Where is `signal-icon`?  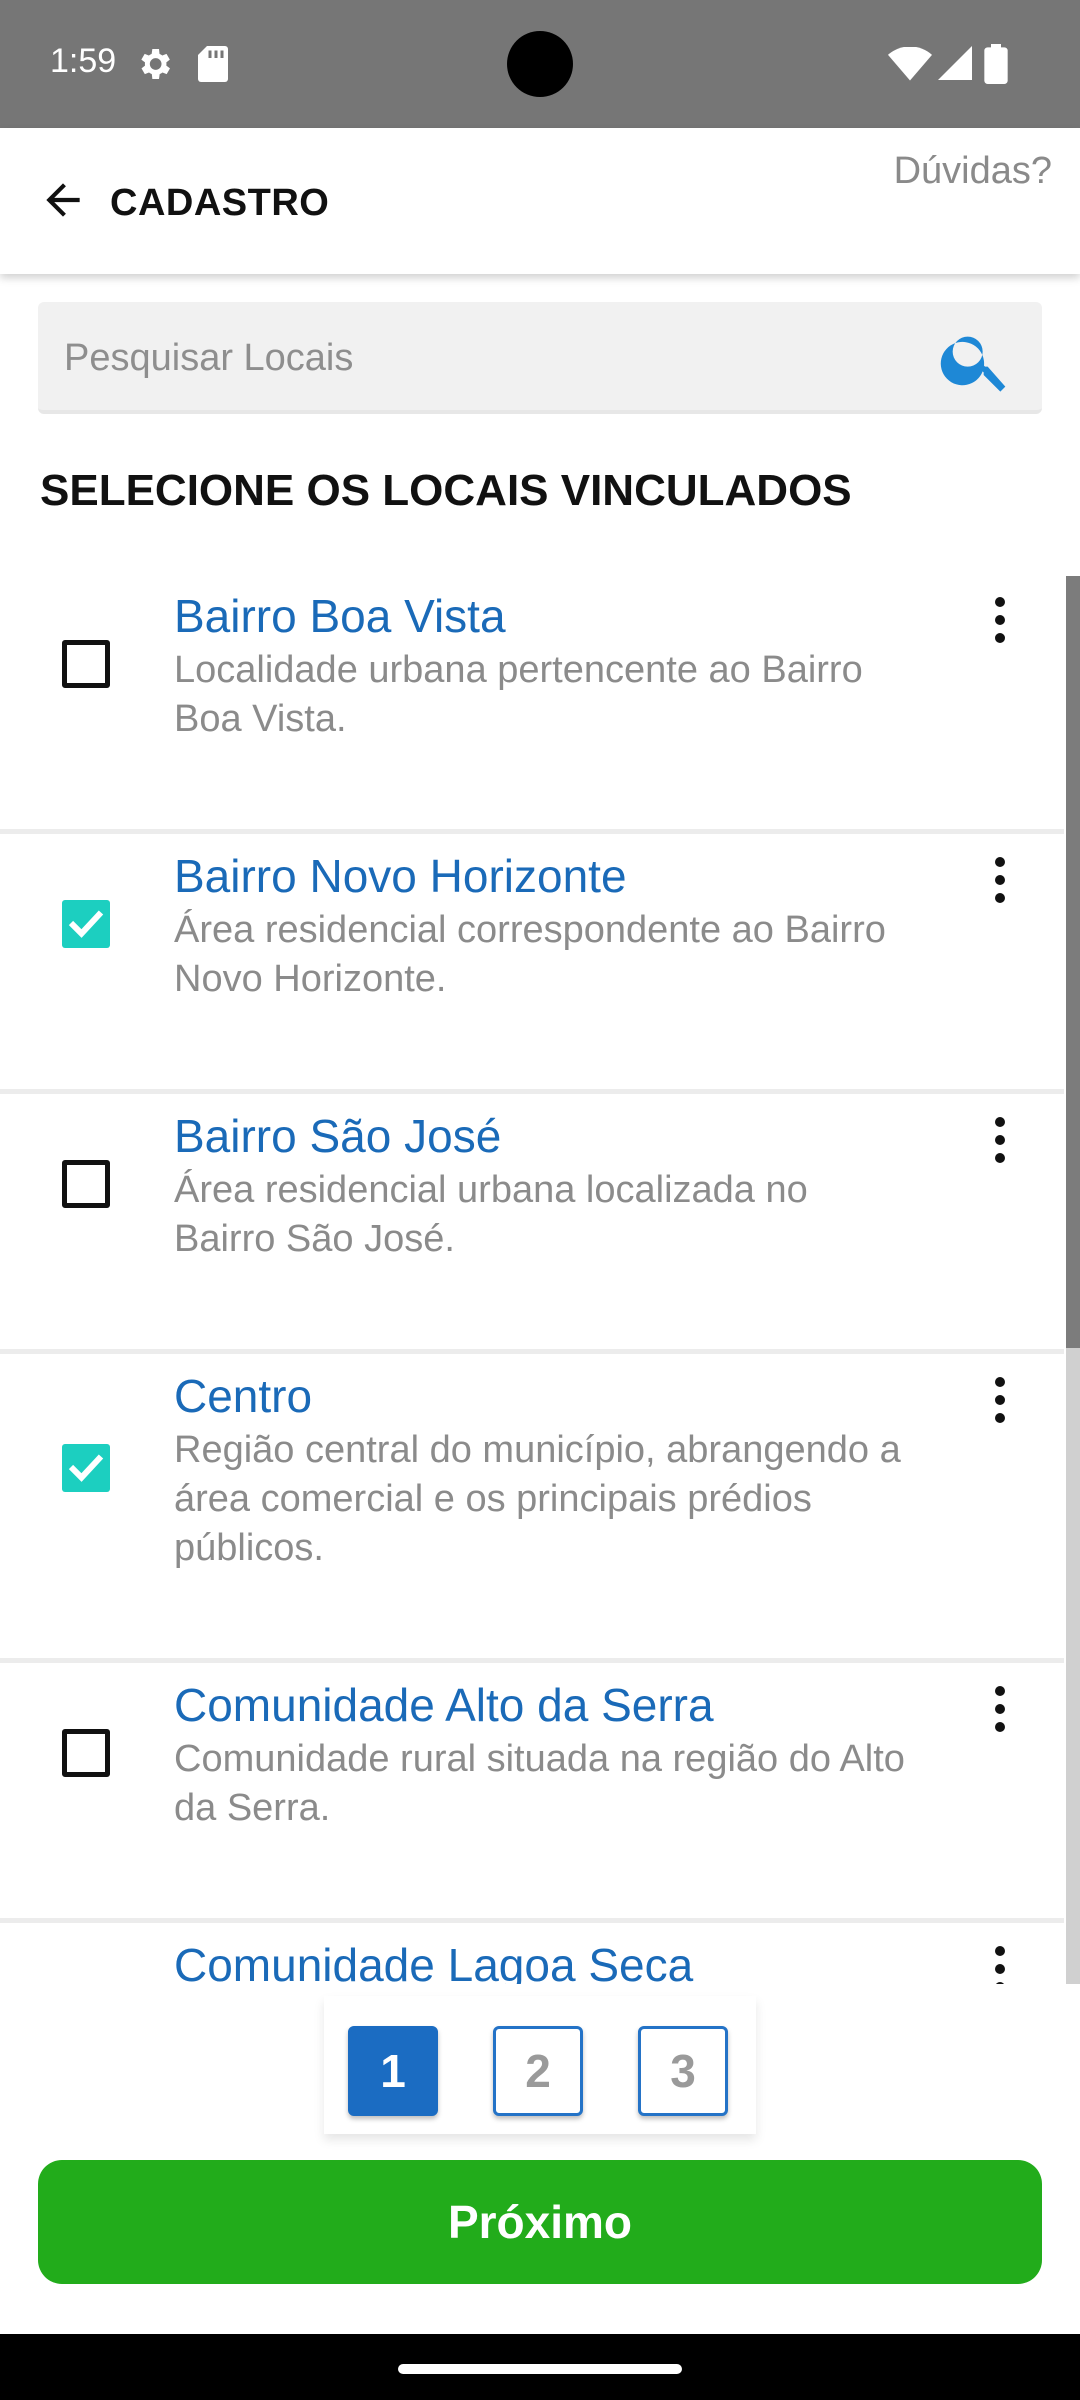
signal-icon is located at coordinates (955, 65).